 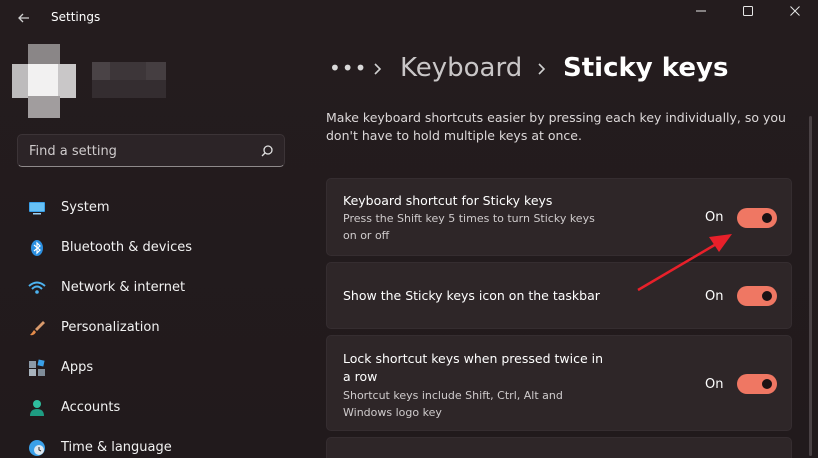 I want to click on search-icon, so click(x=267, y=151).